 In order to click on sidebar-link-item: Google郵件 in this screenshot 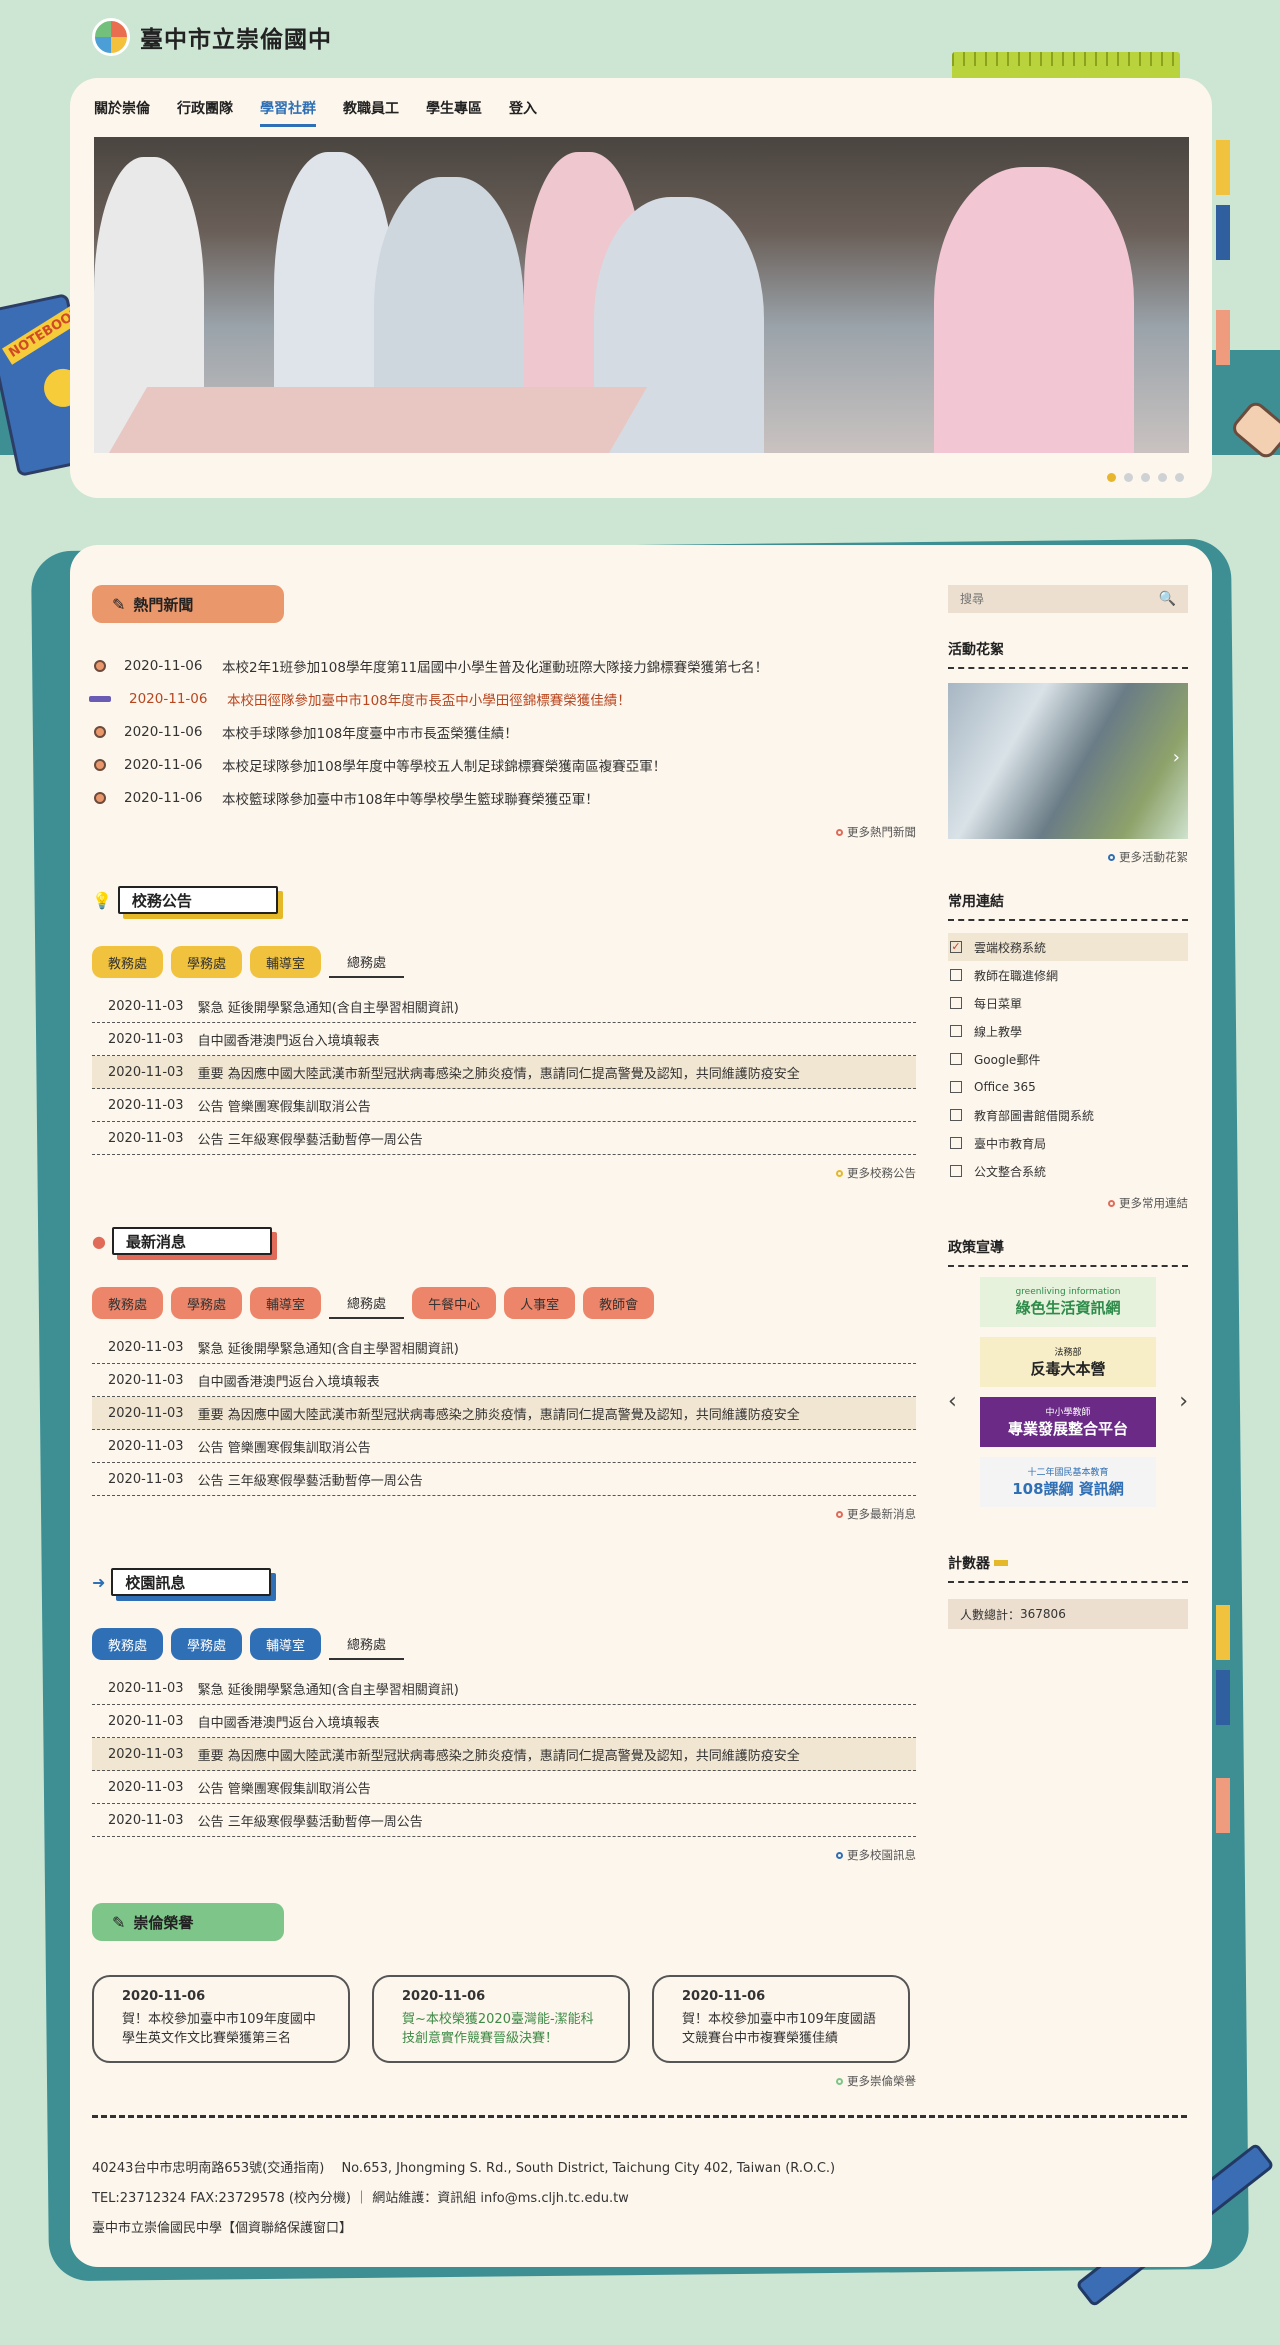, I will do `click(1068, 1059)`.